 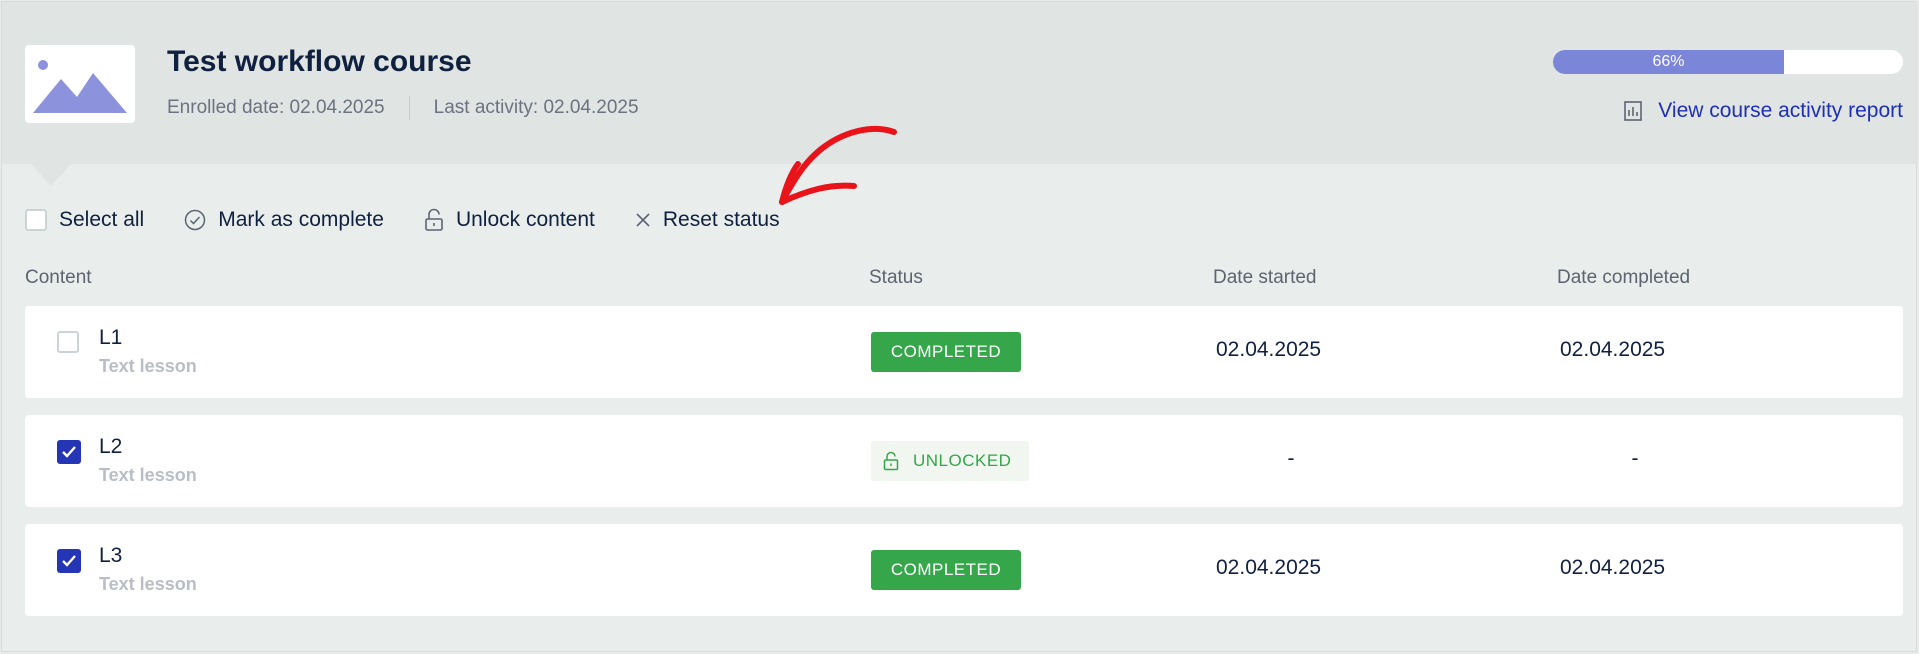 What do you see at coordinates (301, 219) in the screenshot?
I see `mark-complete-label: Mark as complete` at bounding box center [301, 219].